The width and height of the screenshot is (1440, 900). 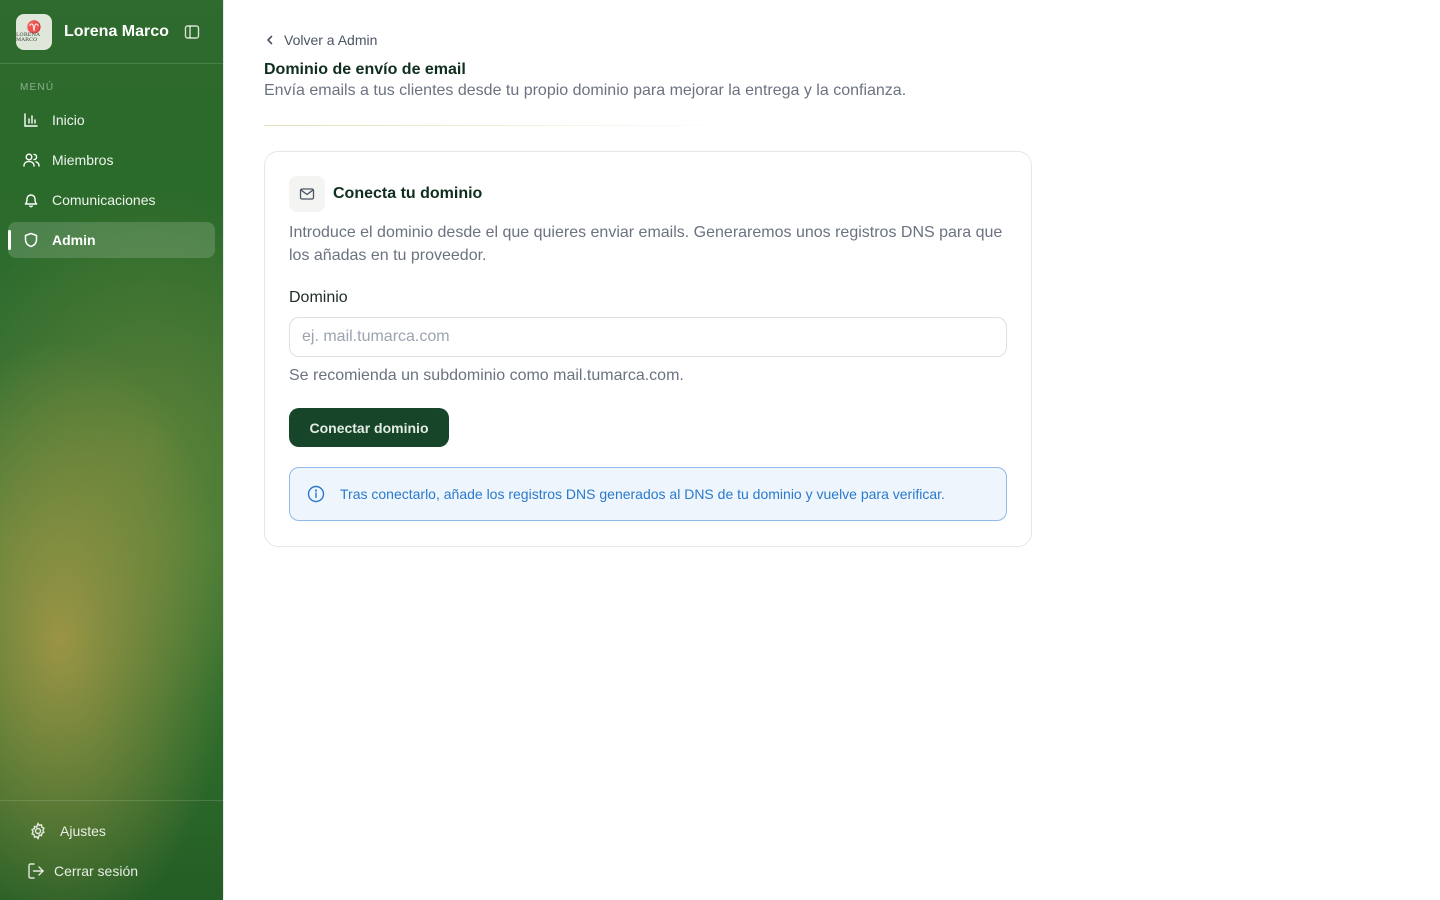 What do you see at coordinates (111, 240) in the screenshot?
I see `sidebar-item-admin: Admin` at bounding box center [111, 240].